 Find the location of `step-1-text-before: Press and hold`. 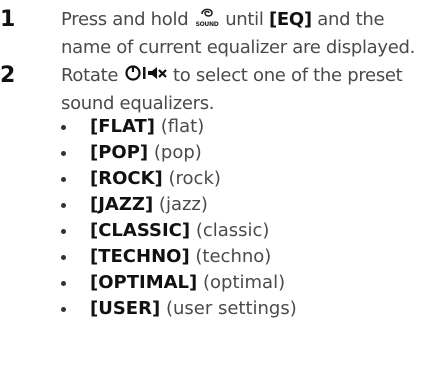

step-1-text-before: Press and hold is located at coordinates (125, 19).